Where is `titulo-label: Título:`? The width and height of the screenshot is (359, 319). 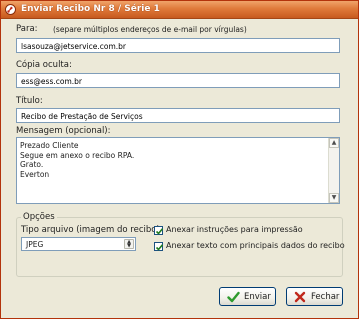
titulo-label: Título: is located at coordinates (29, 101).